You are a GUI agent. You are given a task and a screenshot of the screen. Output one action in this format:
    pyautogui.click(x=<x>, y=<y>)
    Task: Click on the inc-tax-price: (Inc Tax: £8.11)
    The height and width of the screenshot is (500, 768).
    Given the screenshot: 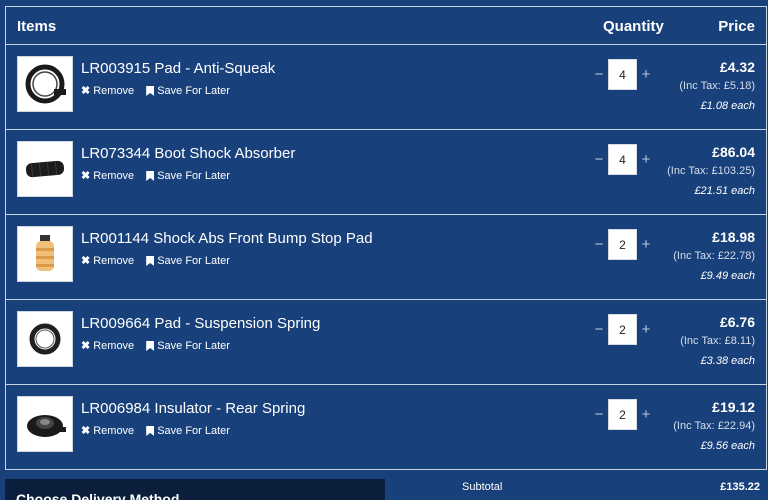 What is the action you would take?
    pyautogui.click(x=717, y=341)
    